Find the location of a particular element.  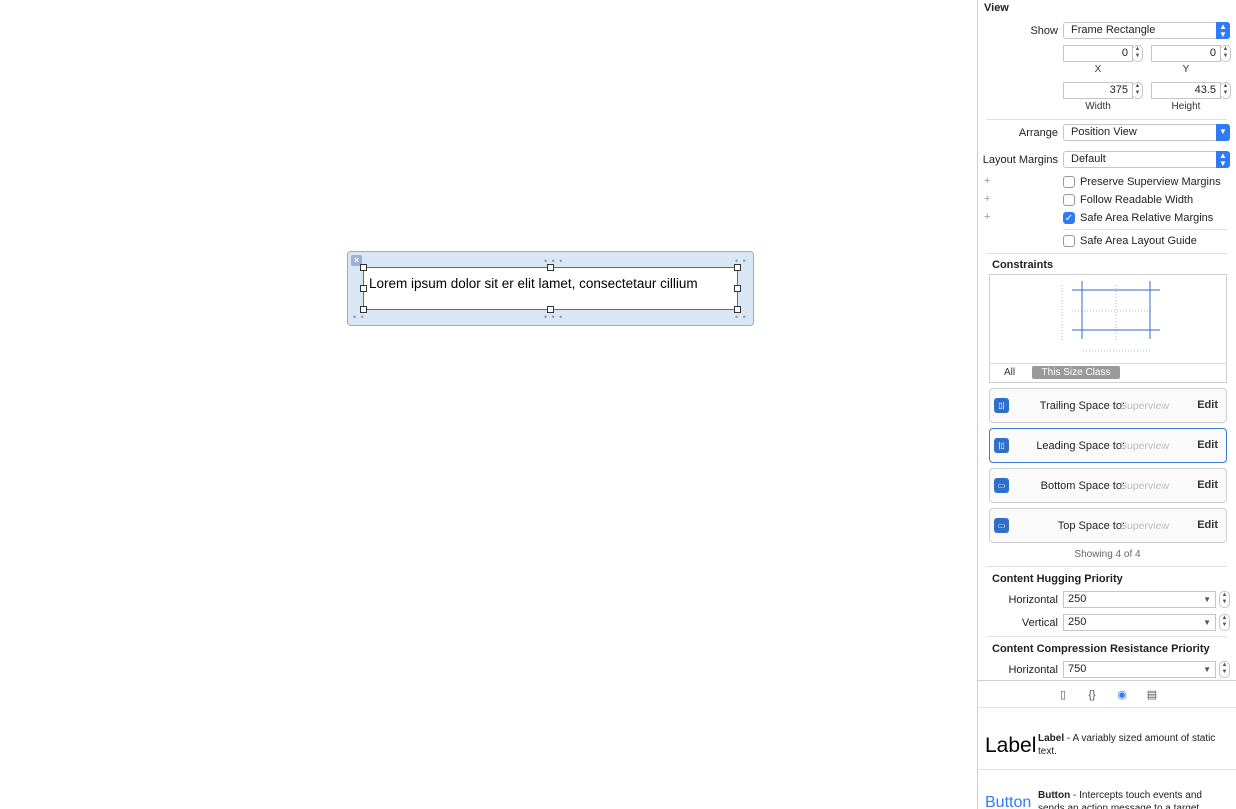

hugging-horizontal-stepper: ▲ ▼ is located at coordinates (1224, 599).